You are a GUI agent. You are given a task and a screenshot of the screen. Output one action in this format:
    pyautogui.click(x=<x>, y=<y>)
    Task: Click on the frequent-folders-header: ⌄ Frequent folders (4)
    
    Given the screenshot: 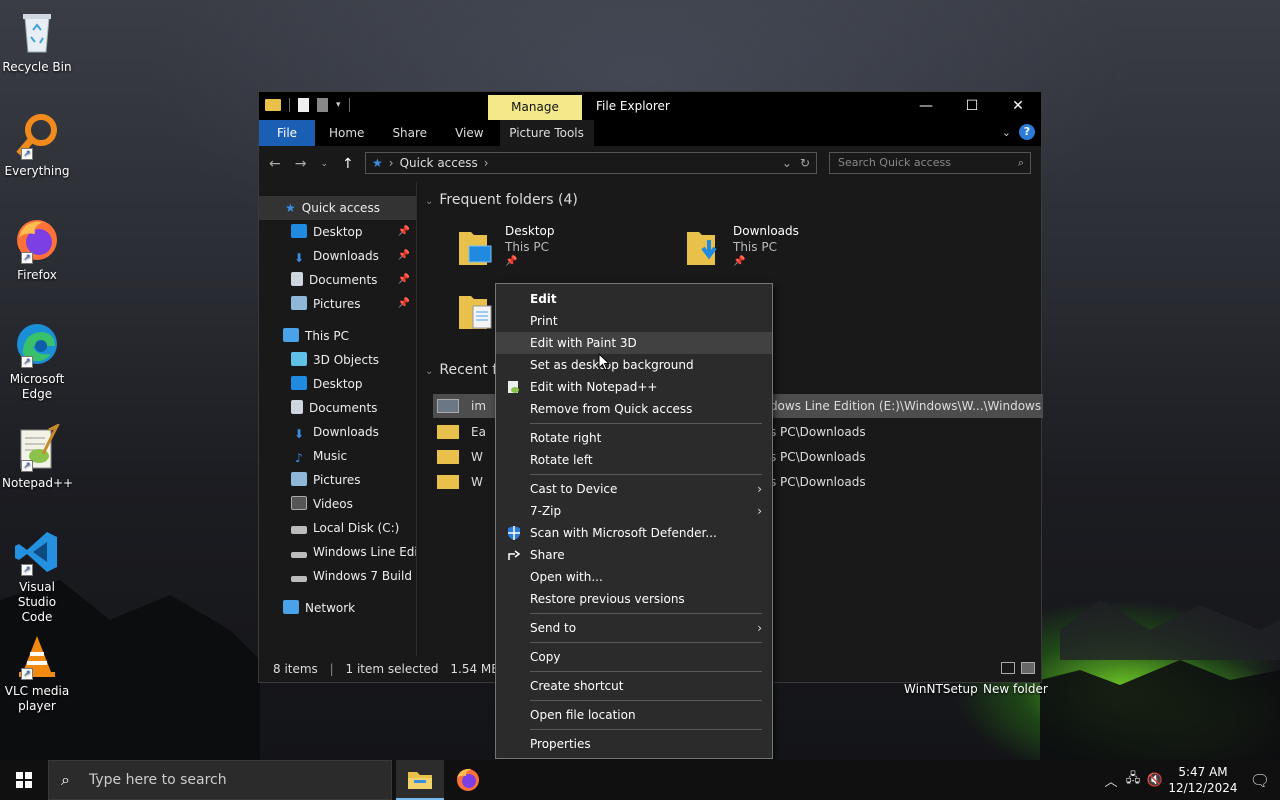 What is the action you would take?
    pyautogui.click(x=501, y=200)
    